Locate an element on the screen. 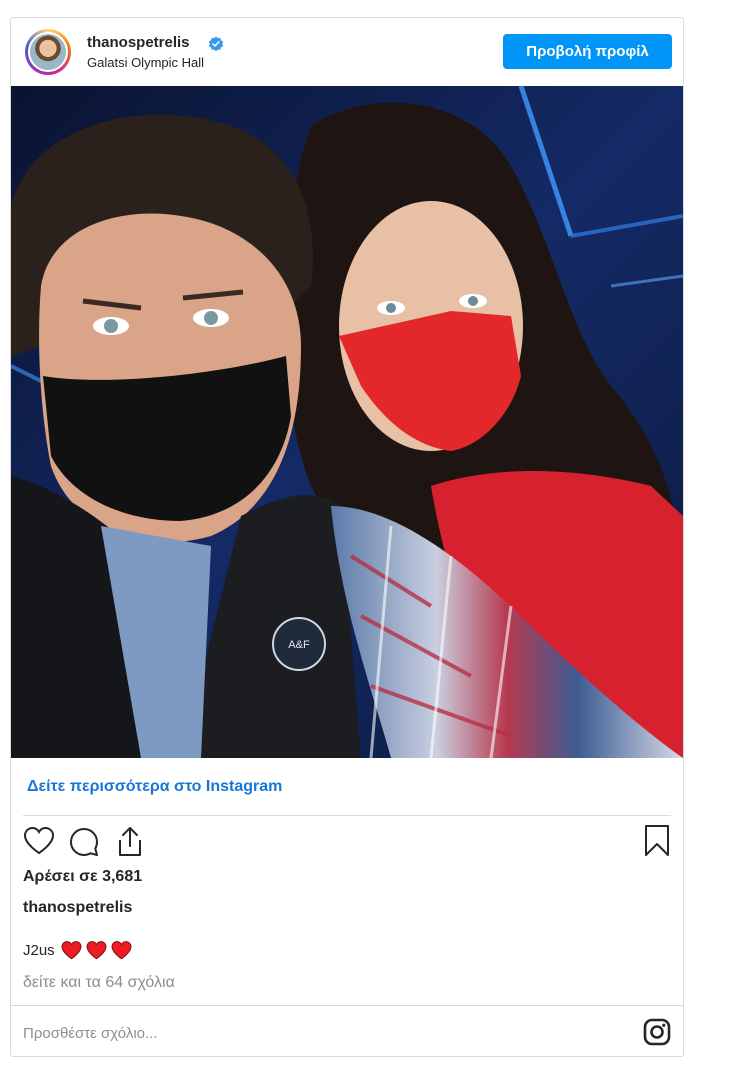 Image resolution: width=749 pixels, height=1068 pixels. add-comment-input is located at coordinates (318, 1033).